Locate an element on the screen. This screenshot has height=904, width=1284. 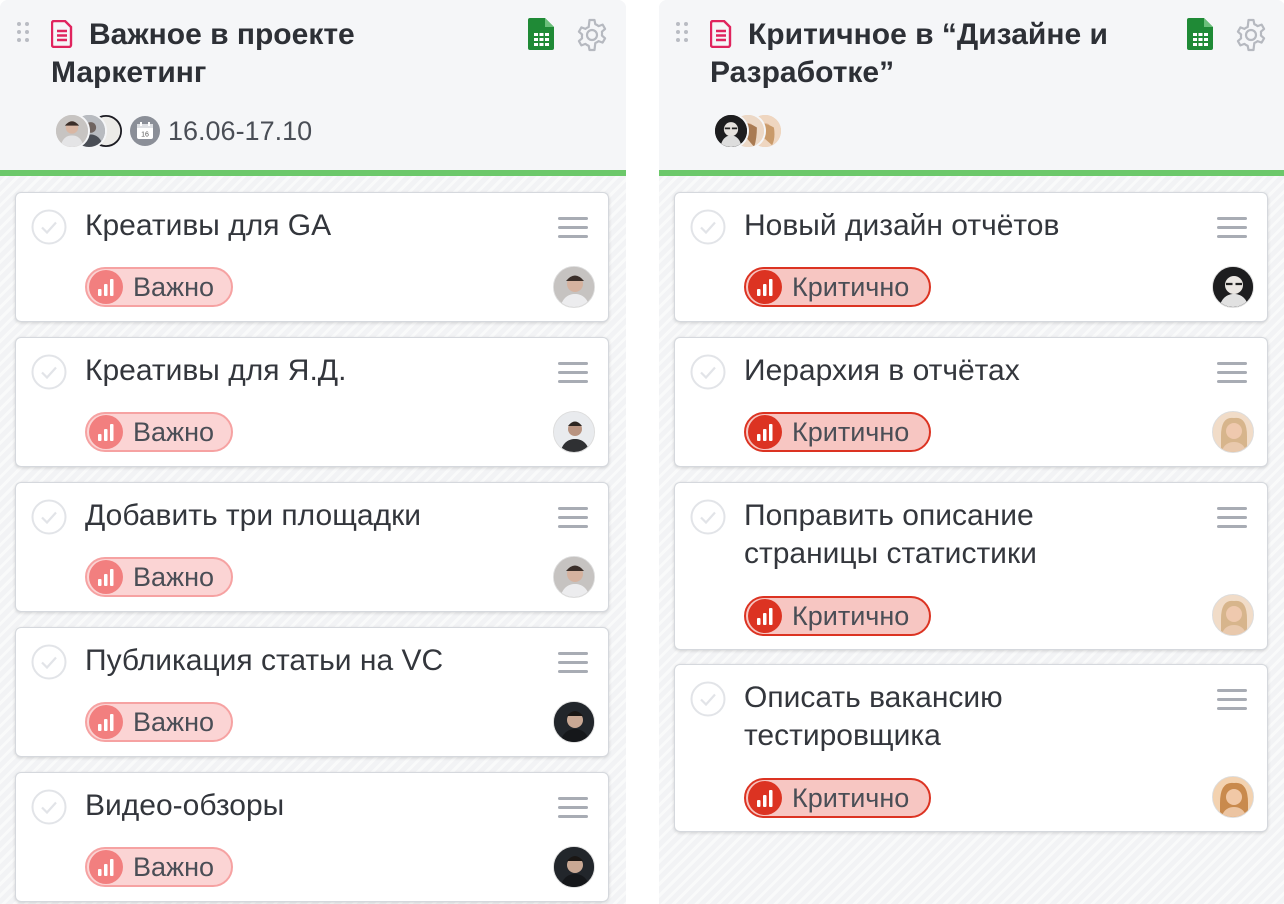
task-title: Описать вакансию тестировщика is located at coordinates (909, 717).